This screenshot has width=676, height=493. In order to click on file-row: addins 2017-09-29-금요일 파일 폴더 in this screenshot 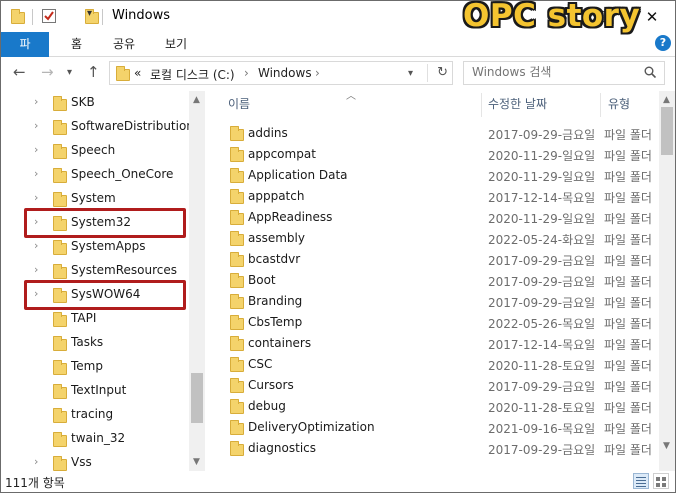, I will do `click(438, 133)`.